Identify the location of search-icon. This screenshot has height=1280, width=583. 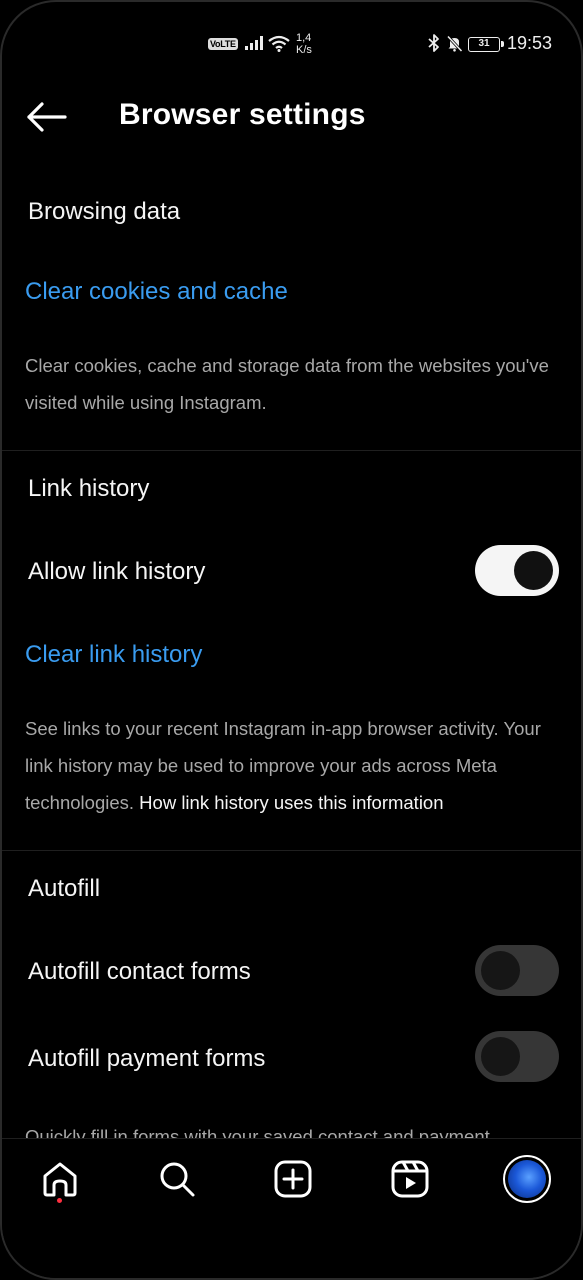
(177, 1179).